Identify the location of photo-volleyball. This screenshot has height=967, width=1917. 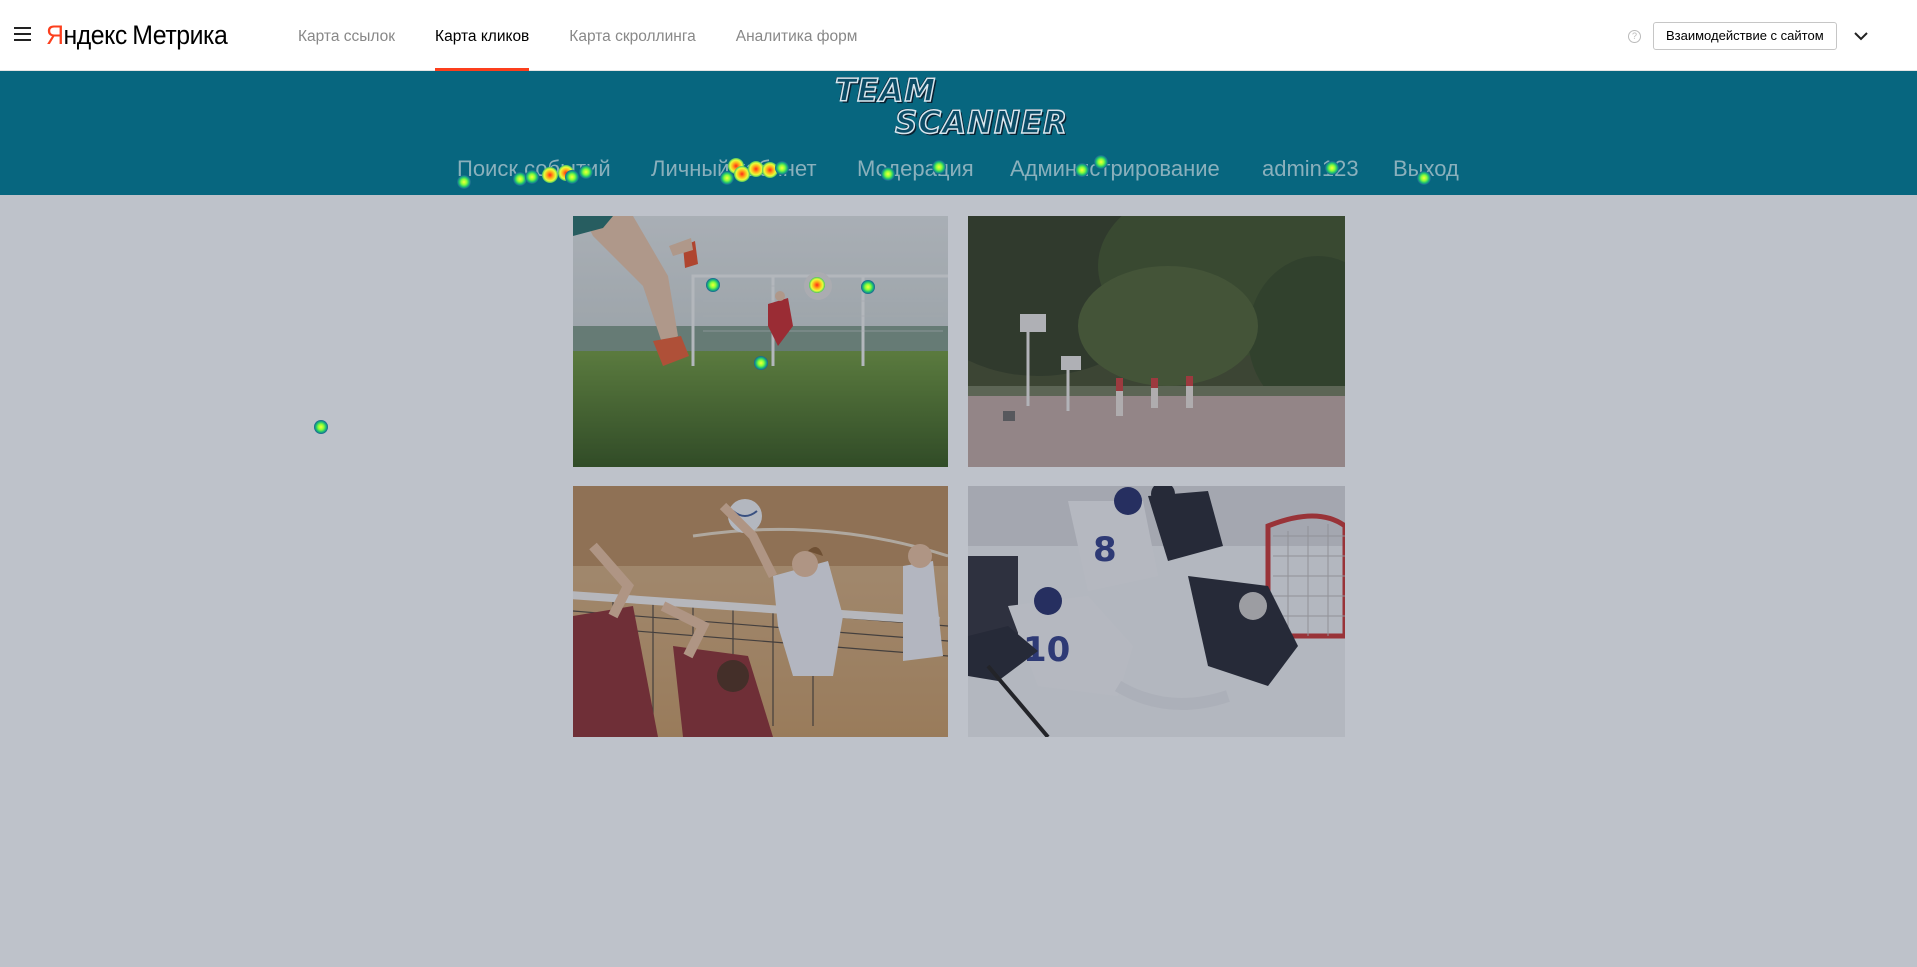
(760, 611).